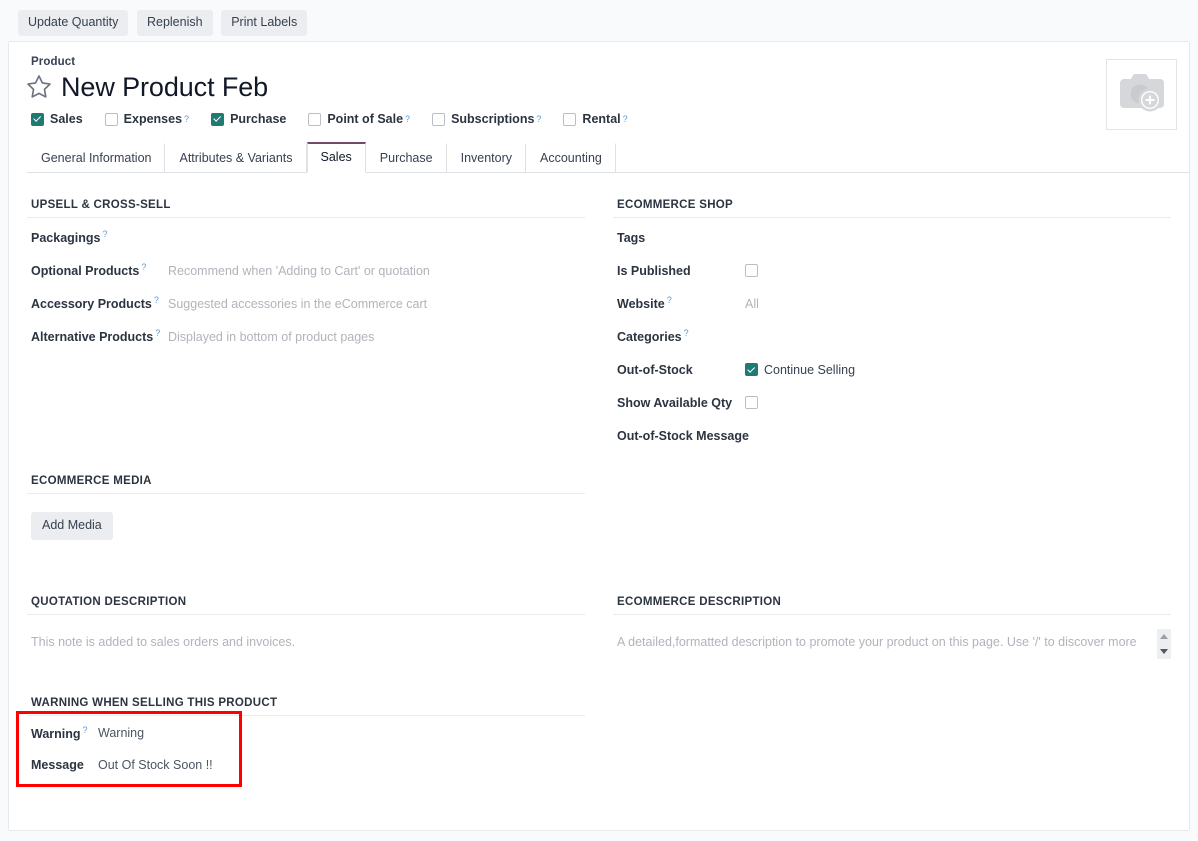  Describe the element at coordinates (69, 237) in the screenshot. I see `field-label: Packagings?` at that location.